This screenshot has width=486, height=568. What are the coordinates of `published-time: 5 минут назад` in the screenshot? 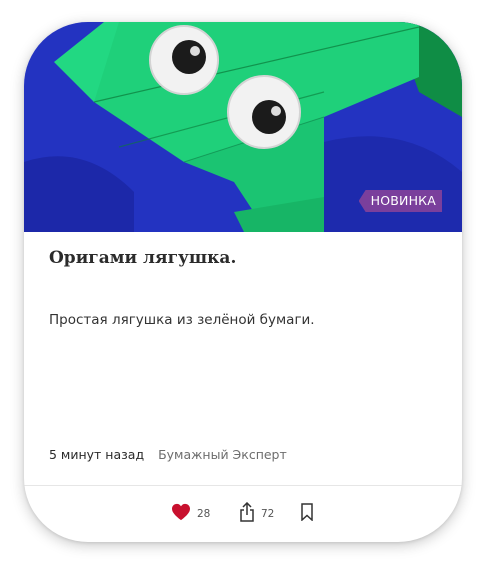 It's located at (97, 454).